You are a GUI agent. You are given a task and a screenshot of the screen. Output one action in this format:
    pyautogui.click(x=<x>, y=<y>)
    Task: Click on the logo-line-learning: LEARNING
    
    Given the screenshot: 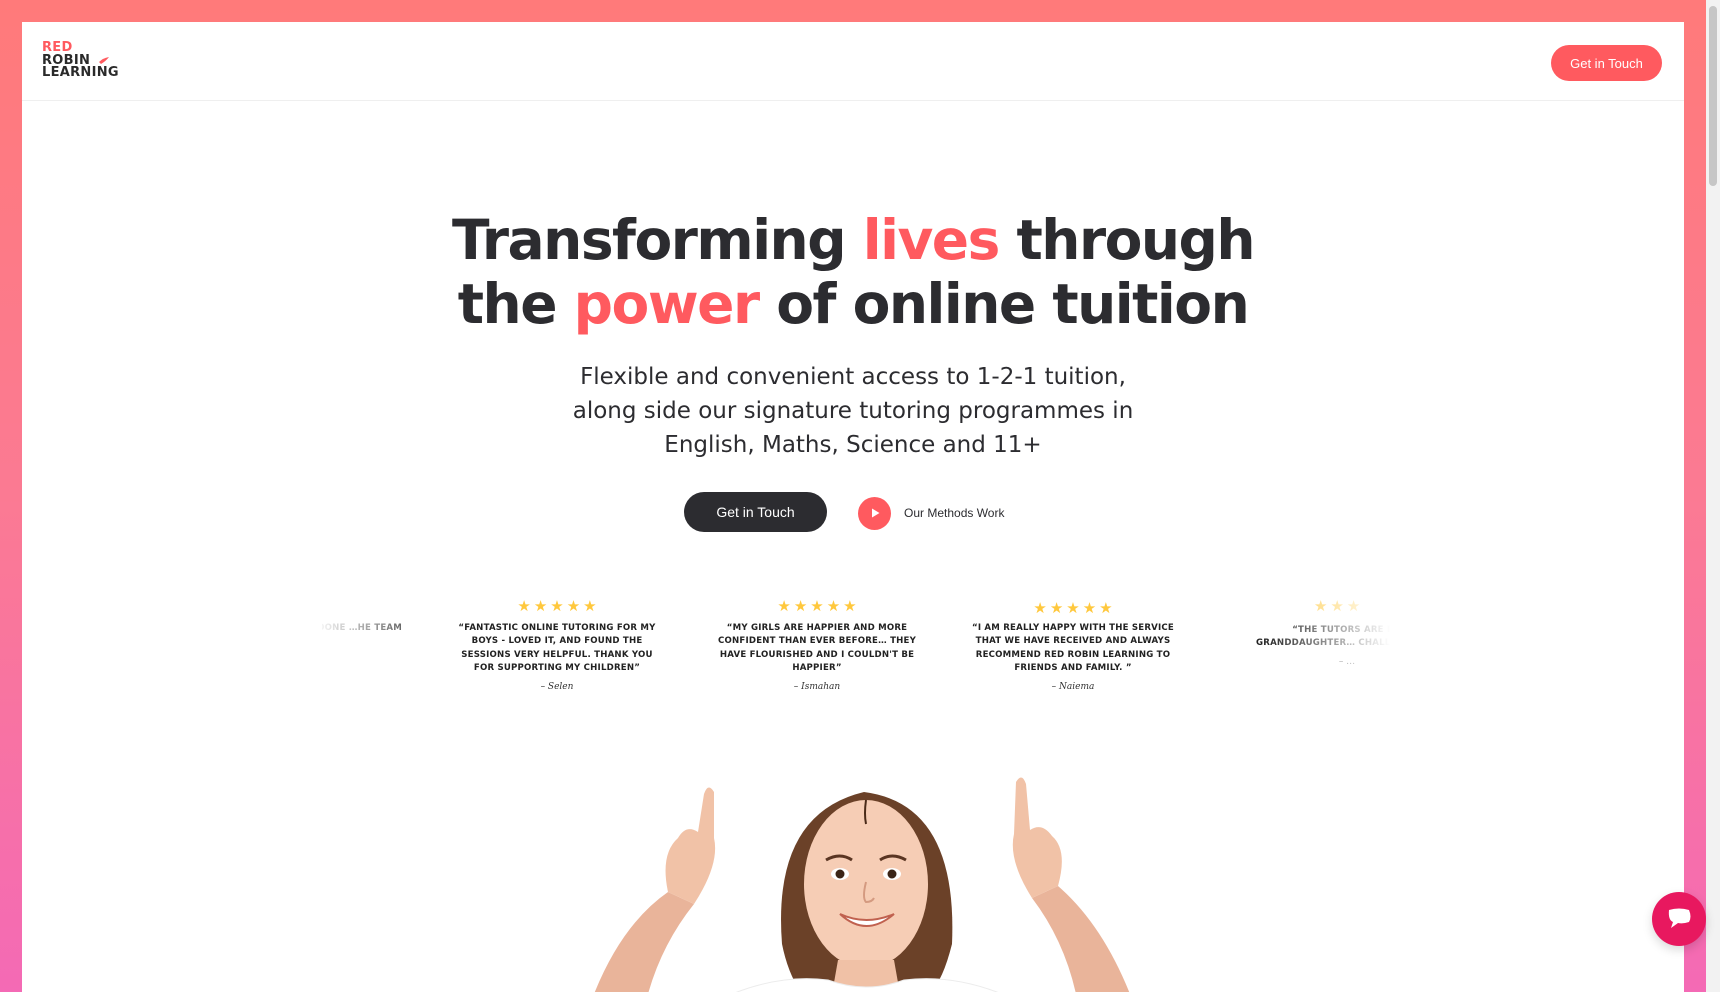 What is the action you would take?
    pyautogui.click(x=80, y=72)
    